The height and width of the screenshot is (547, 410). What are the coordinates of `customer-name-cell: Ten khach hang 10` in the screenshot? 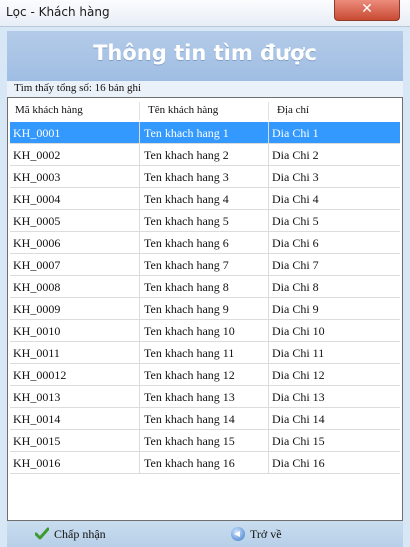 It's located at (189, 331).